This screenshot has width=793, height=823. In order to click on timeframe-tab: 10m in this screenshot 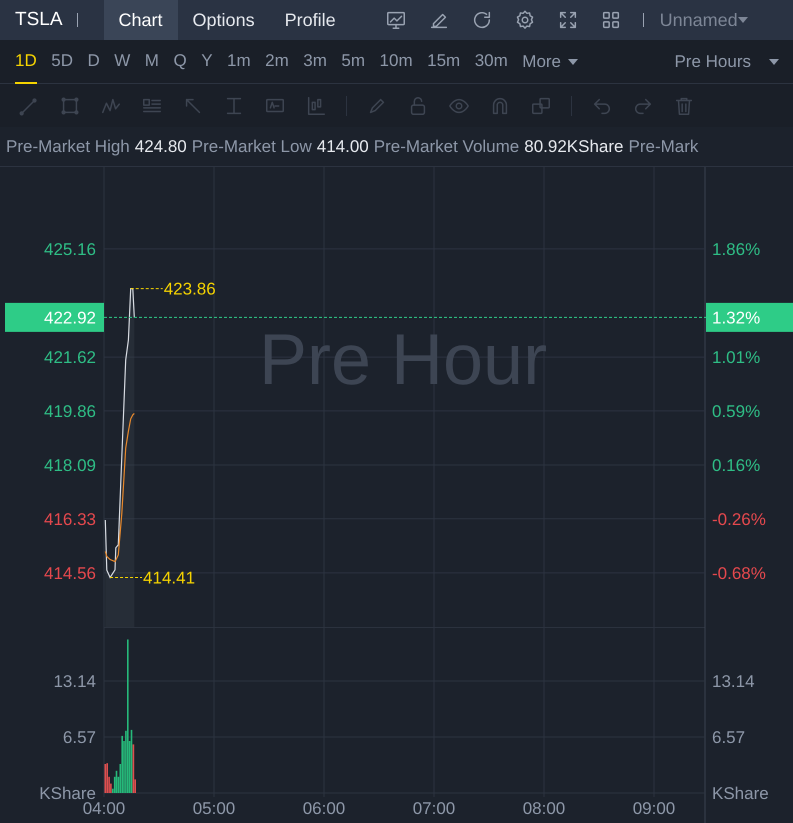, I will do `click(396, 62)`.